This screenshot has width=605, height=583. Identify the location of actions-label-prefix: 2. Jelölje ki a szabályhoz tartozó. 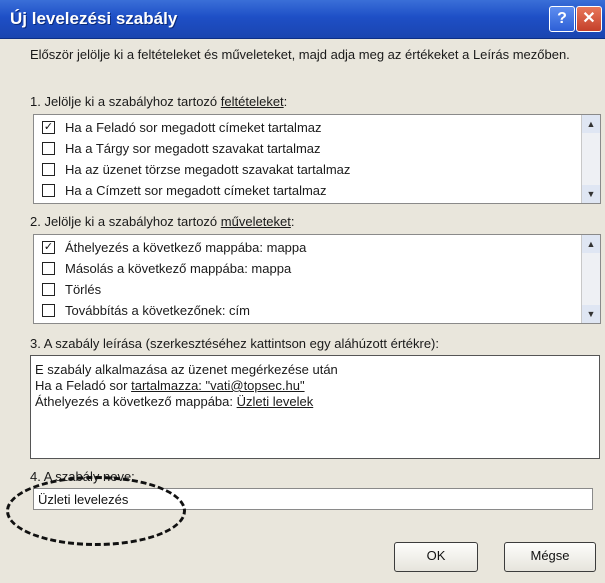
(125, 221).